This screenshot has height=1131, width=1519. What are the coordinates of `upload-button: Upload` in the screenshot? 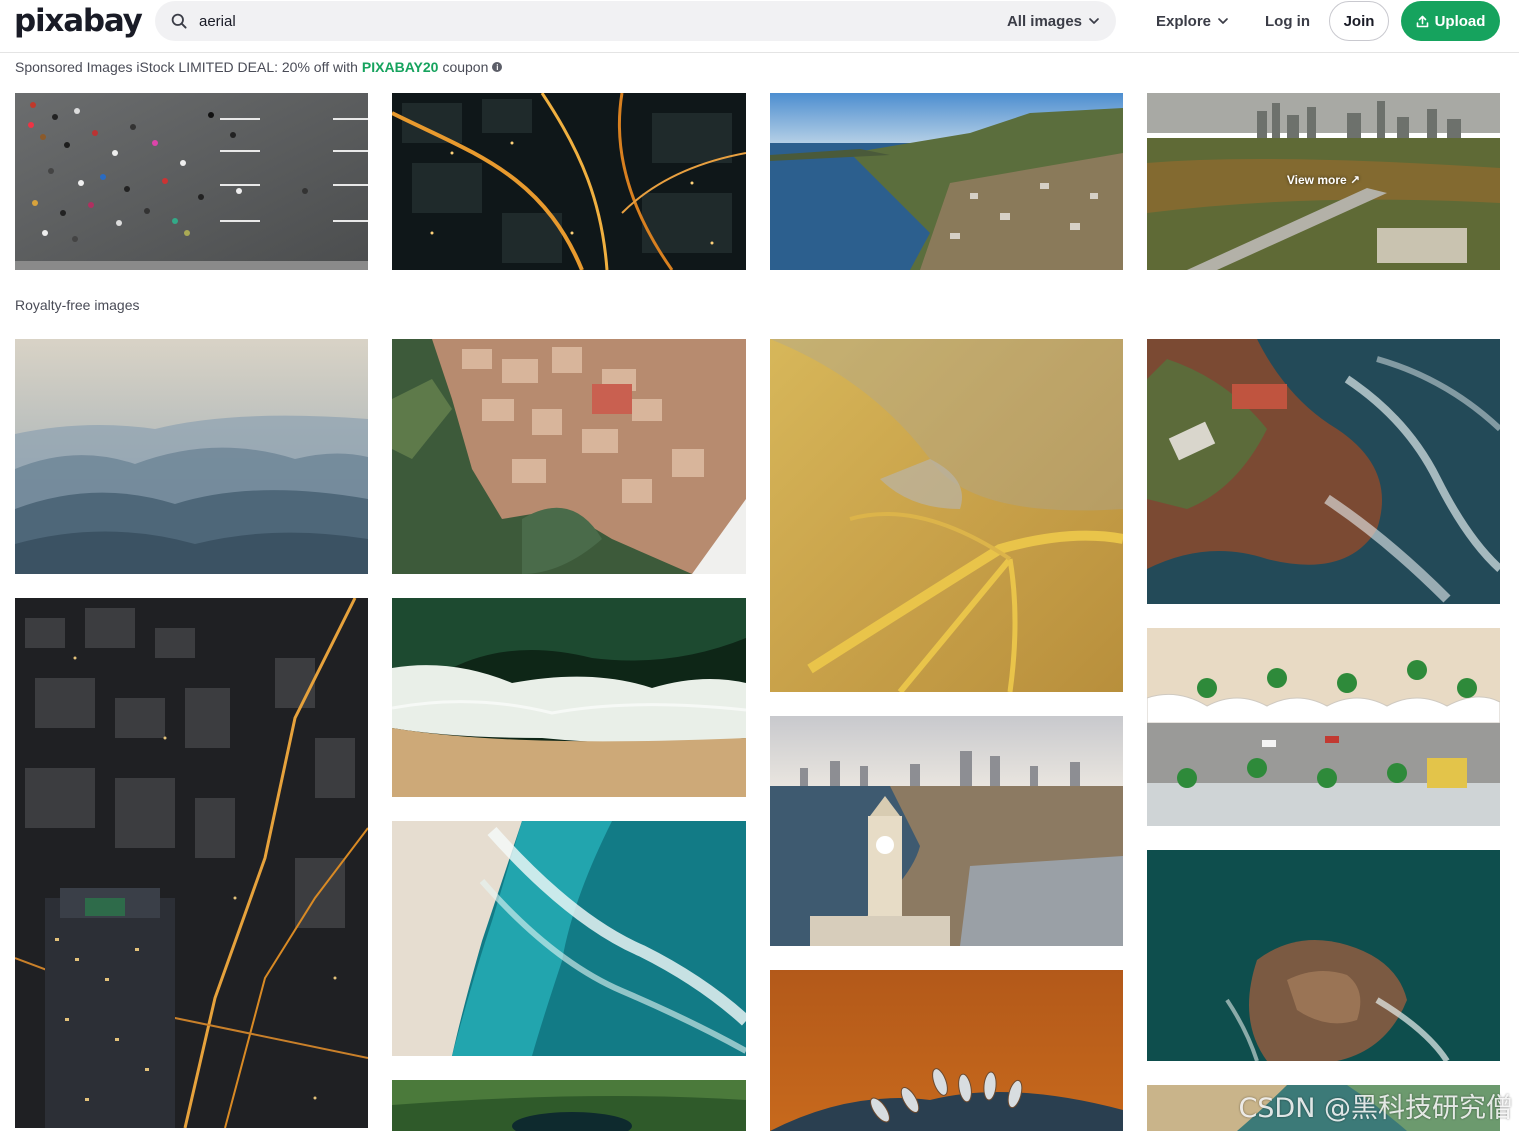 It's located at (1450, 21).